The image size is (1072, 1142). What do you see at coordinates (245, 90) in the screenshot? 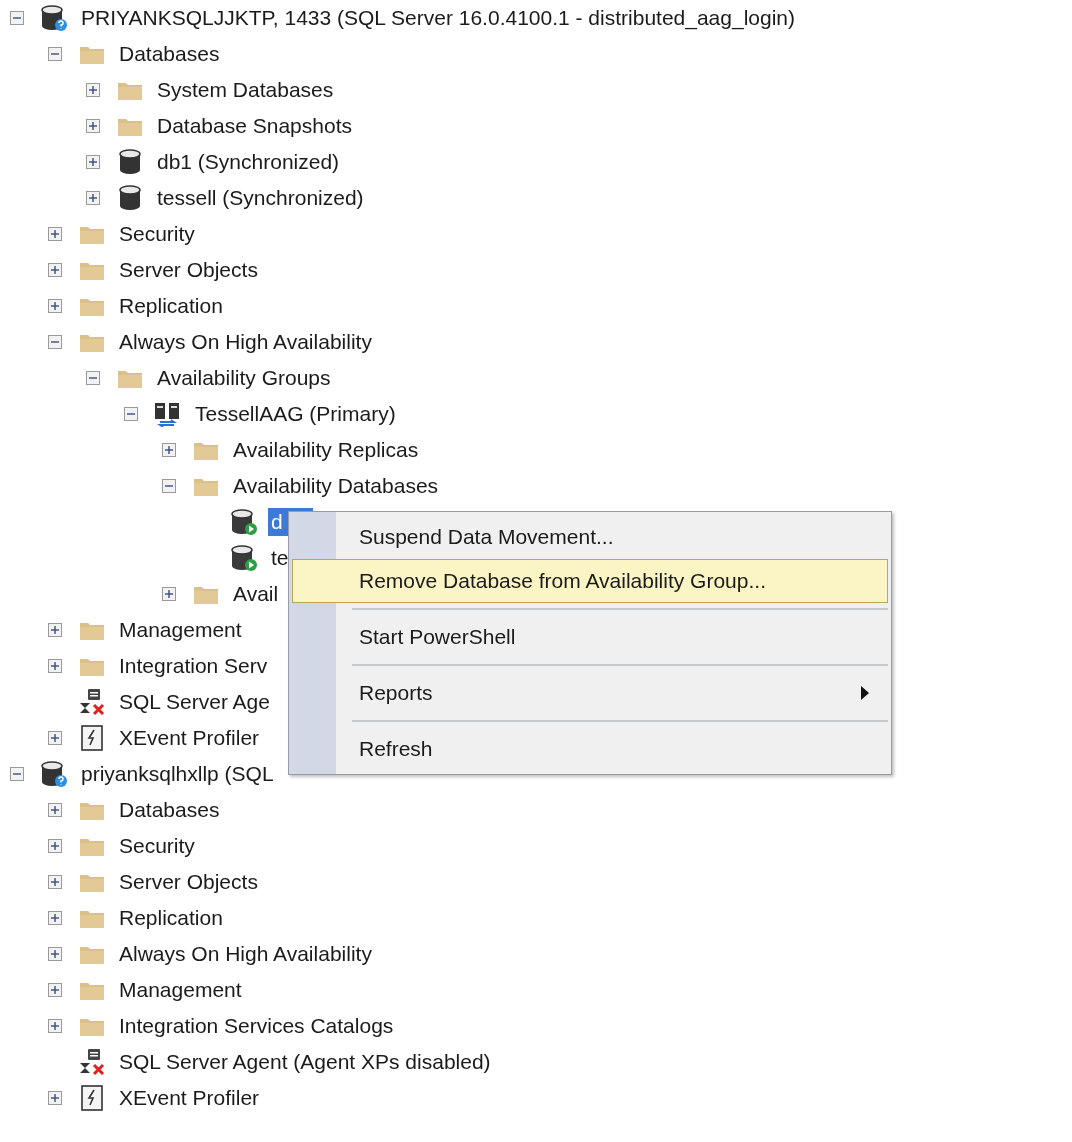
I see `tree-item: System Databases` at bounding box center [245, 90].